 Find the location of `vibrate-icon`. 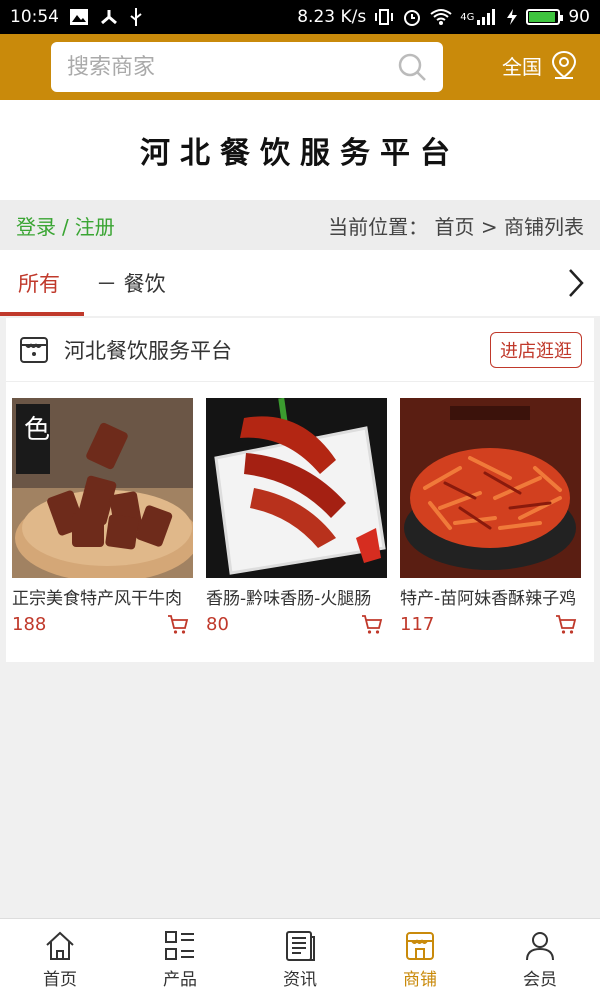

vibrate-icon is located at coordinates (384, 17).